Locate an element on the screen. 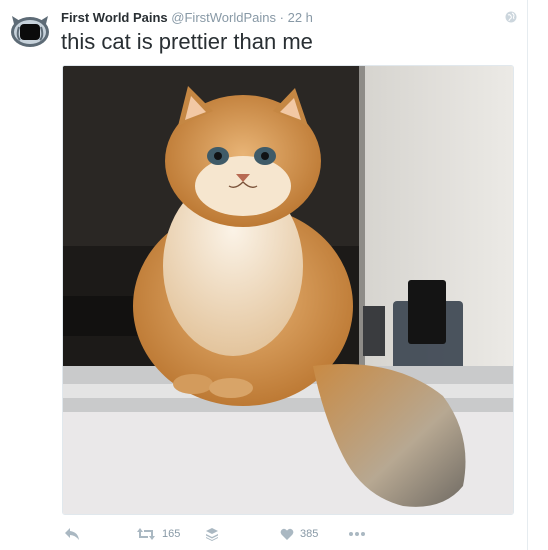  heart-icon is located at coordinates (287, 534).